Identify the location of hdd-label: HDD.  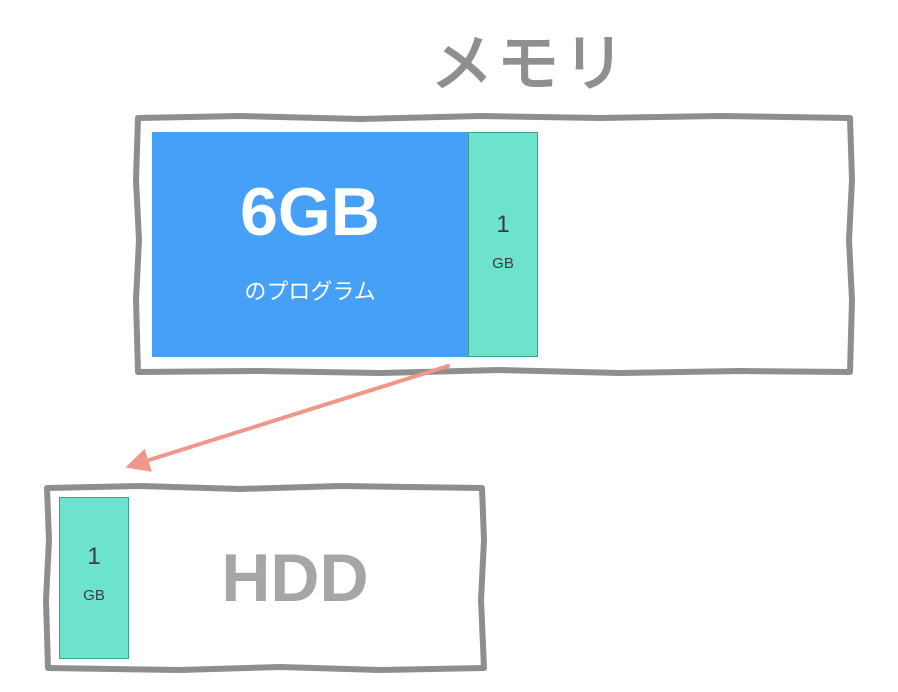
(295, 578).